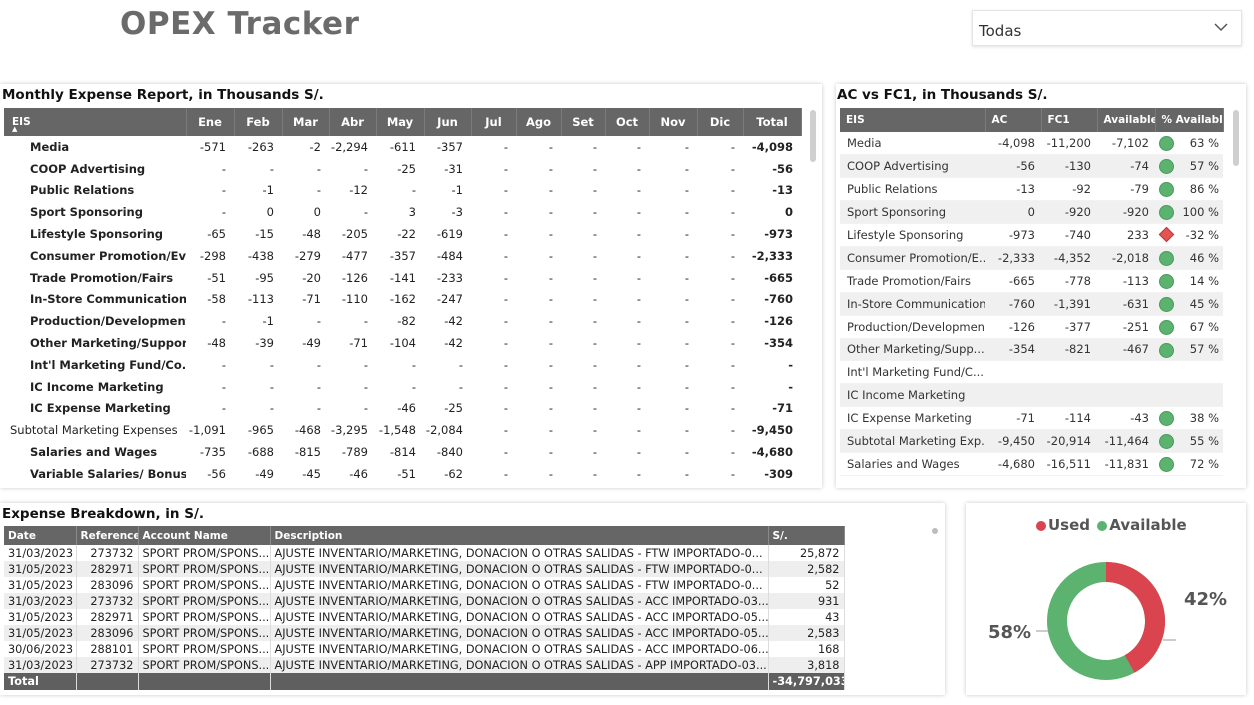  What do you see at coordinates (353, 122) in the screenshot?
I see `column-header-abr: Abr` at bounding box center [353, 122].